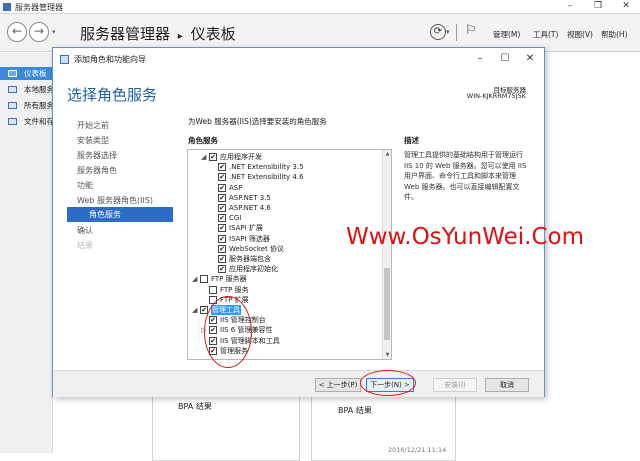  What do you see at coordinates (241, 157) in the screenshot?
I see `tree-row-label: 应用程序开发` at bounding box center [241, 157].